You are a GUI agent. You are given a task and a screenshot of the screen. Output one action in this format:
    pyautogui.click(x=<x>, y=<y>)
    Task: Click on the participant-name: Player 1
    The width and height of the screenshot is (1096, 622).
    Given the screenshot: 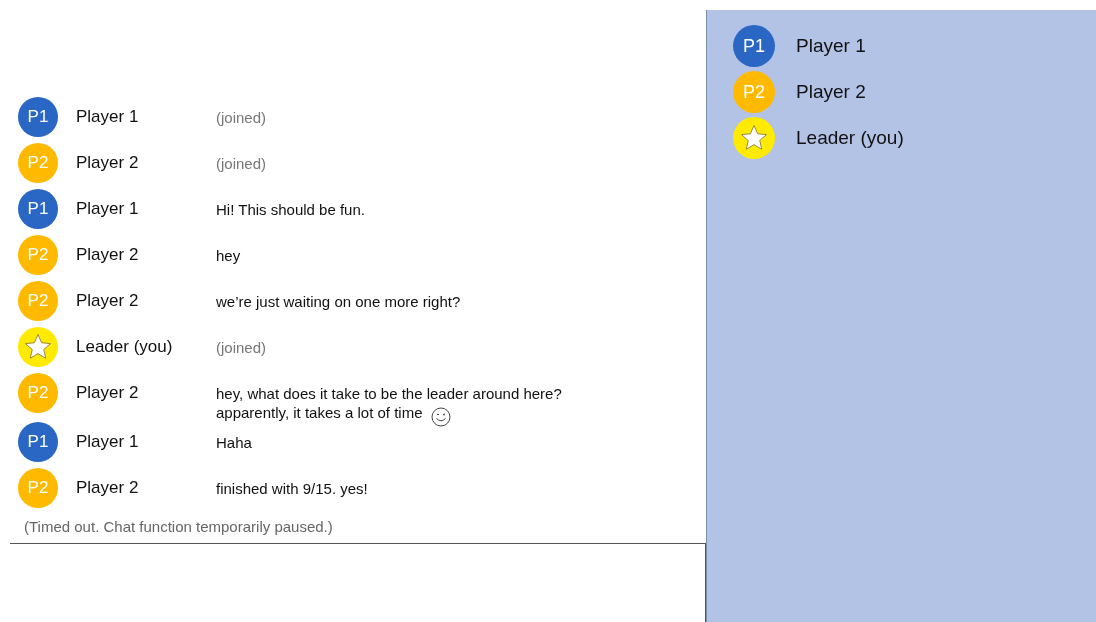 What is the action you would take?
    pyautogui.click(x=831, y=46)
    